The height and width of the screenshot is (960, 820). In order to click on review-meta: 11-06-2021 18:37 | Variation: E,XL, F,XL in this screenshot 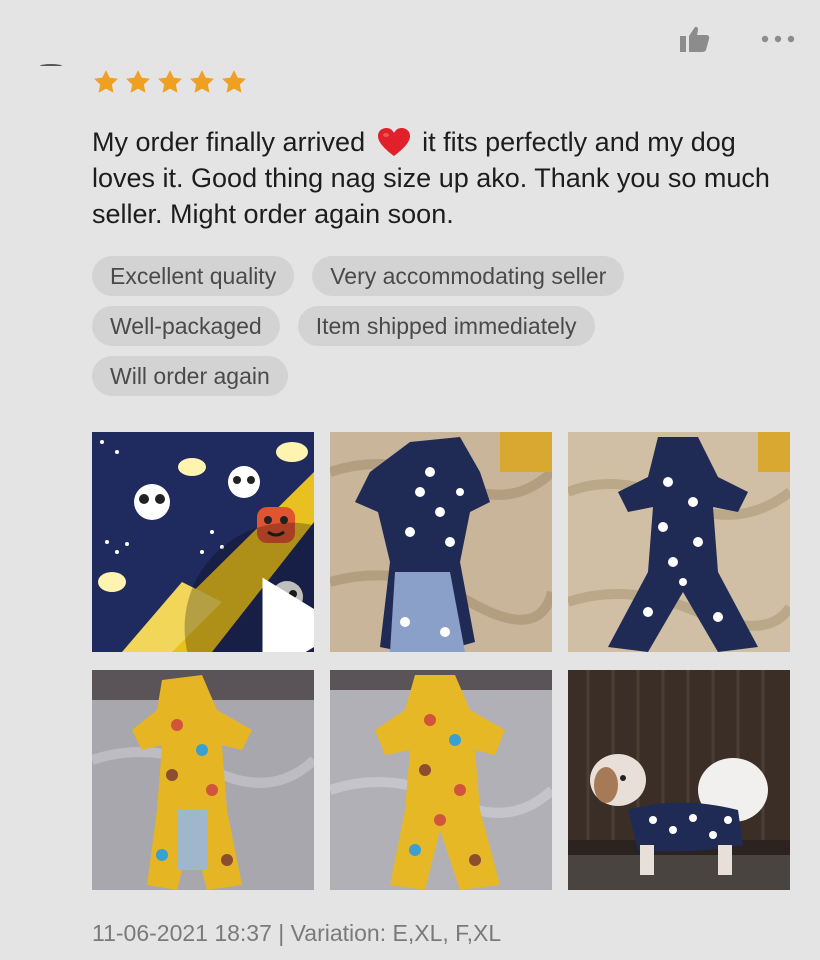, I will do `click(296, 933)`.